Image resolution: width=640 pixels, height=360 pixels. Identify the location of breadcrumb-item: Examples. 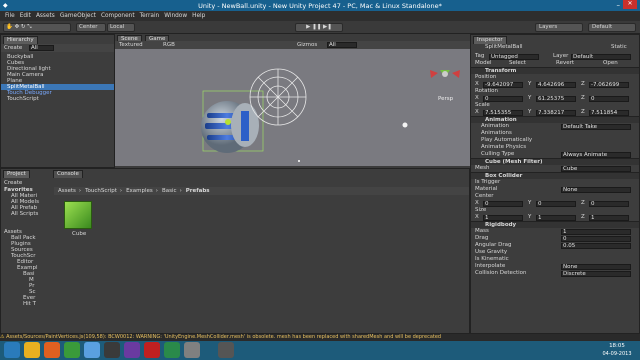
(139, 191).